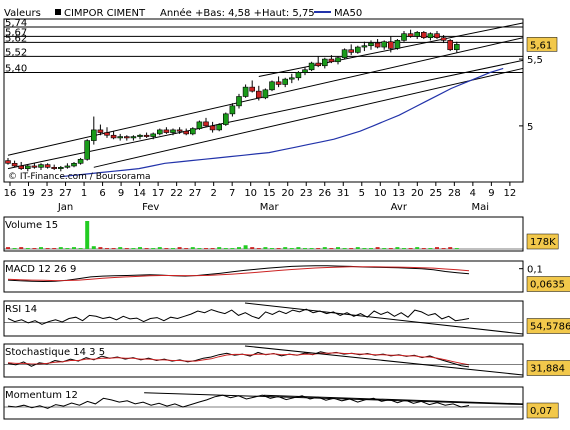 This screenshot has width=570, height=430. Describe the element at coordinates (473, 193) in the screenshot. I see `x-tick-label: 4` at that location.